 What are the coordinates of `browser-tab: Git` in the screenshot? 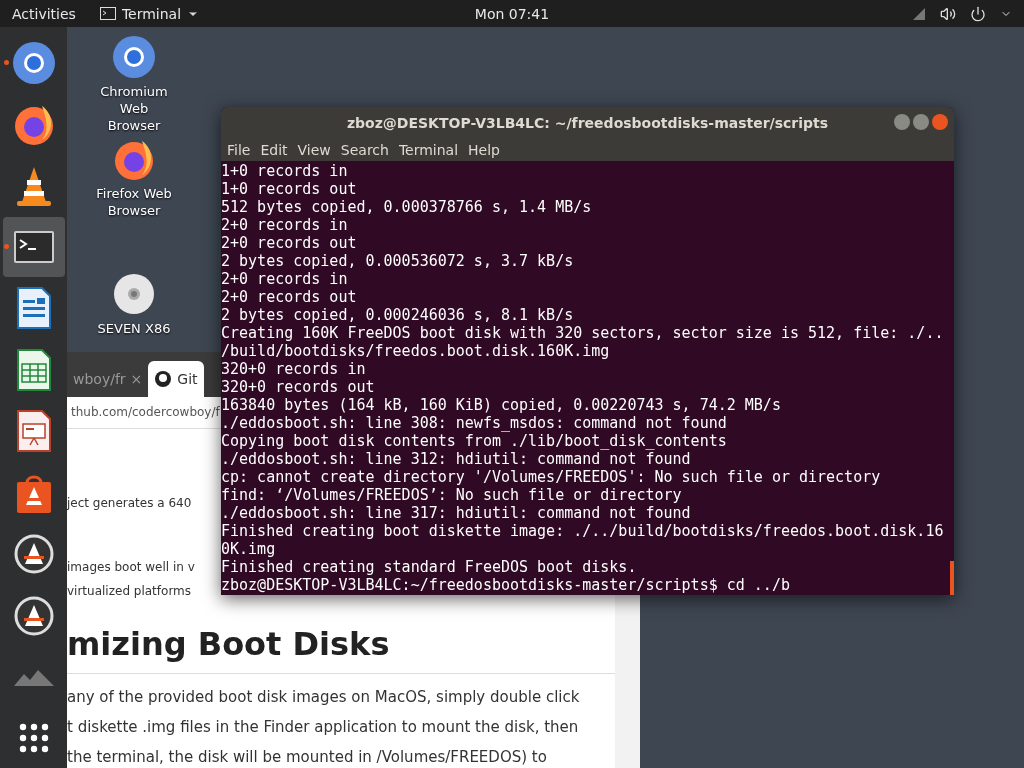 It's located at (176, 378).